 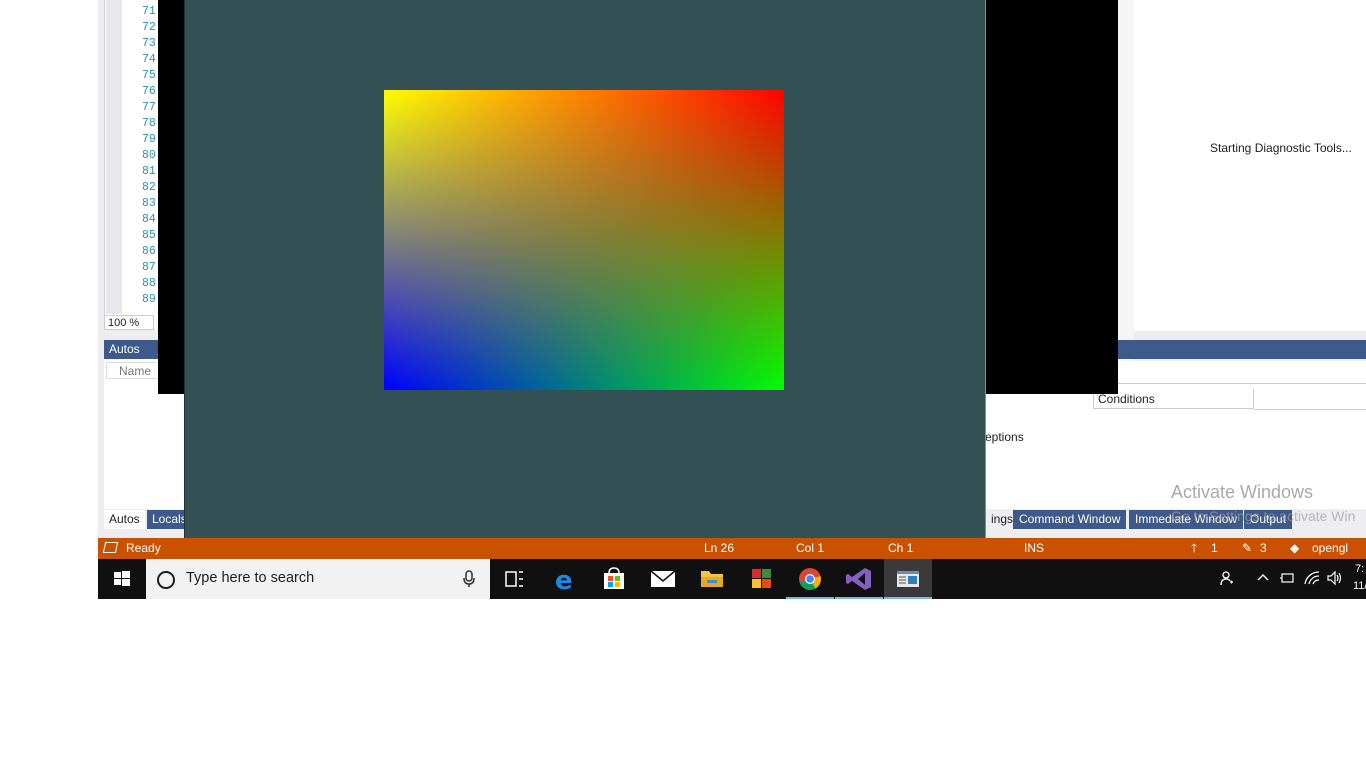 What do you see at coordinates (719, 548) in the screenshot?
I see `status-line: Ln 26` at bounding box center [719, 548].